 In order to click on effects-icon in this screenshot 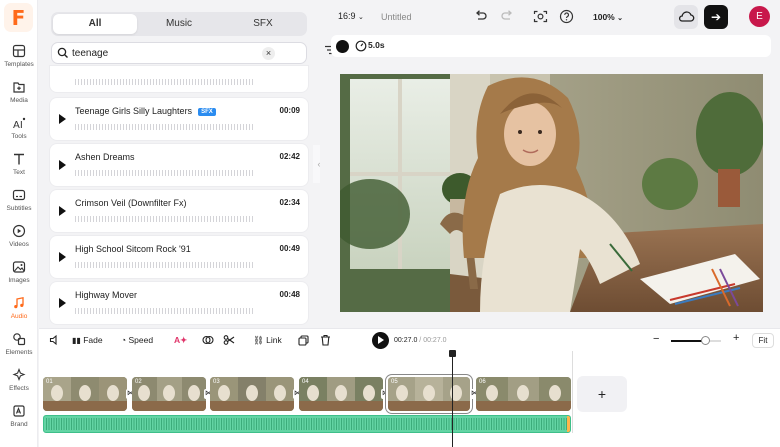, I will do `click(19, 375)`.